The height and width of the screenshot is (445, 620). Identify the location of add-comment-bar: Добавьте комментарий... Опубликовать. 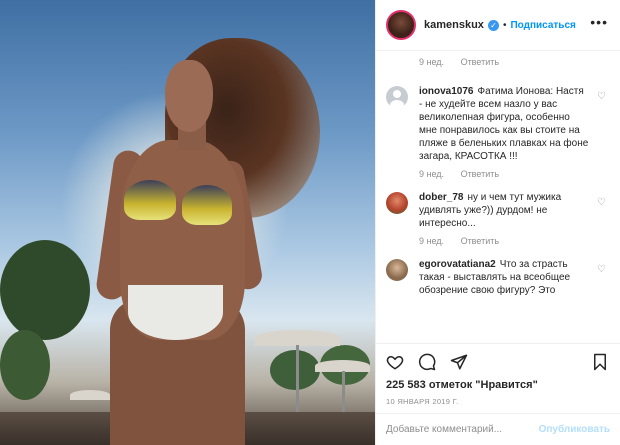
(498, 429).